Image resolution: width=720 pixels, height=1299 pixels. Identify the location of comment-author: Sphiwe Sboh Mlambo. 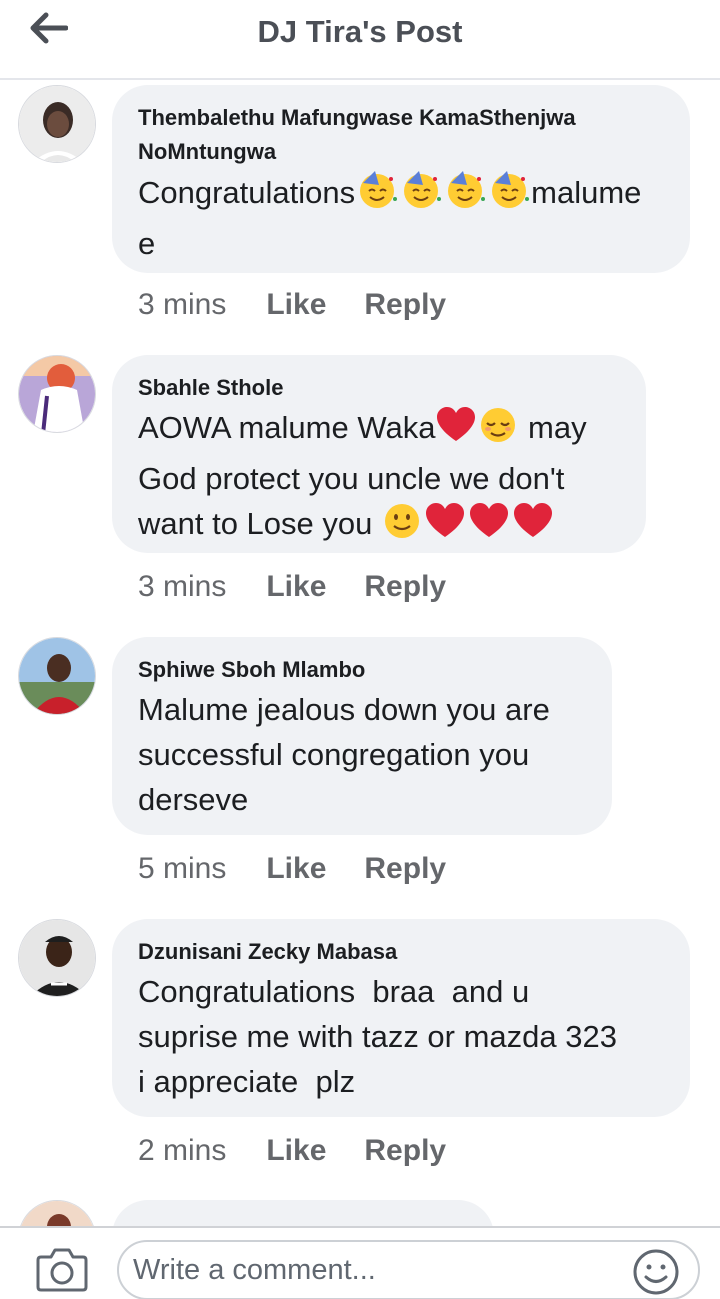
(362, 670).